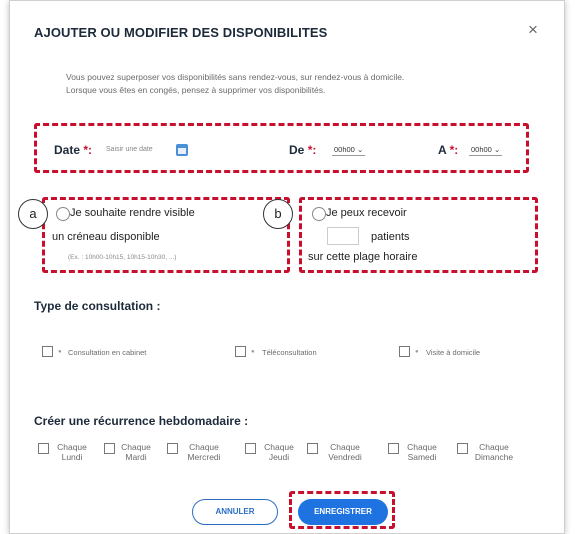 This screenshot has width=576, height=534. What do you see at coordinates (47, 351) in the screenshot?
I see `consultation-cabinet-checkbox` at bounding box center [47, 351].